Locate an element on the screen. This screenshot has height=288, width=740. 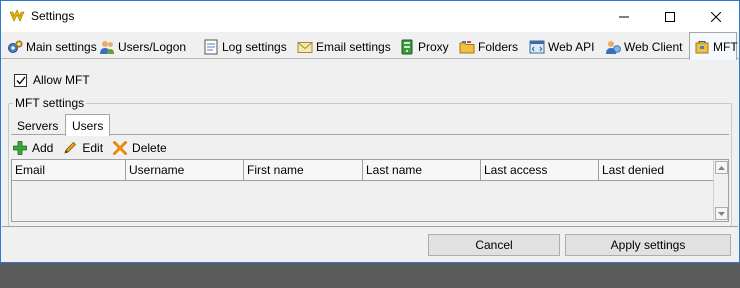
group-title: MFT settings is located at coordinates (50, 103).